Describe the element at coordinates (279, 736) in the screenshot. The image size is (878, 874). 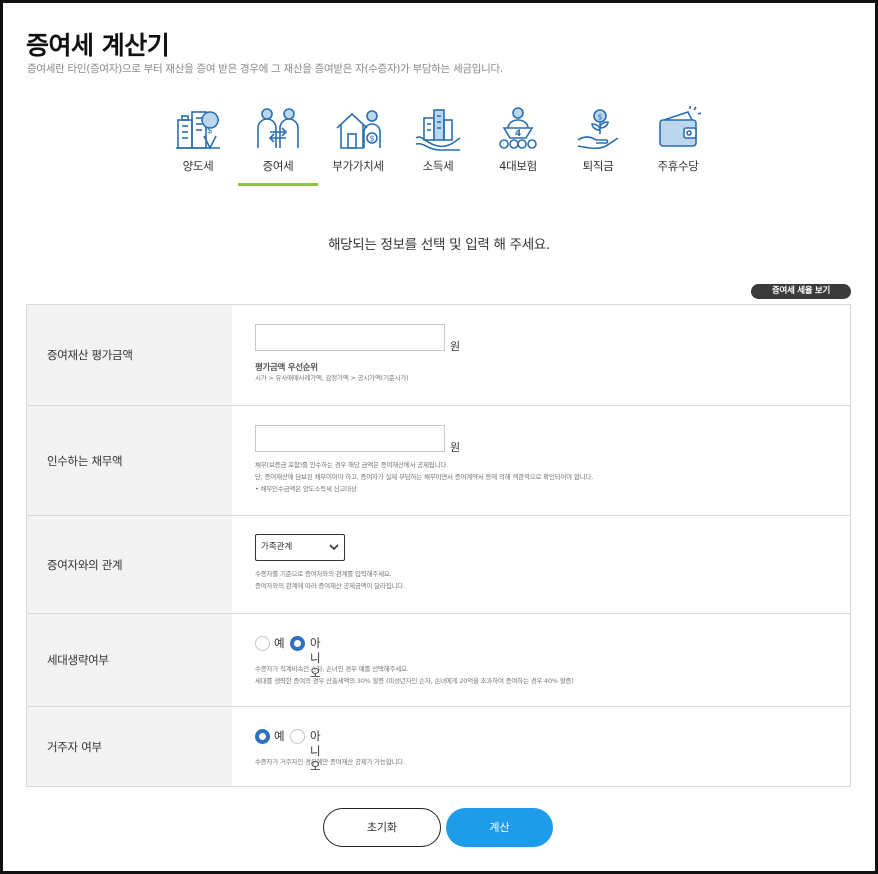
I see `resident-yes-label: 예` at that location.